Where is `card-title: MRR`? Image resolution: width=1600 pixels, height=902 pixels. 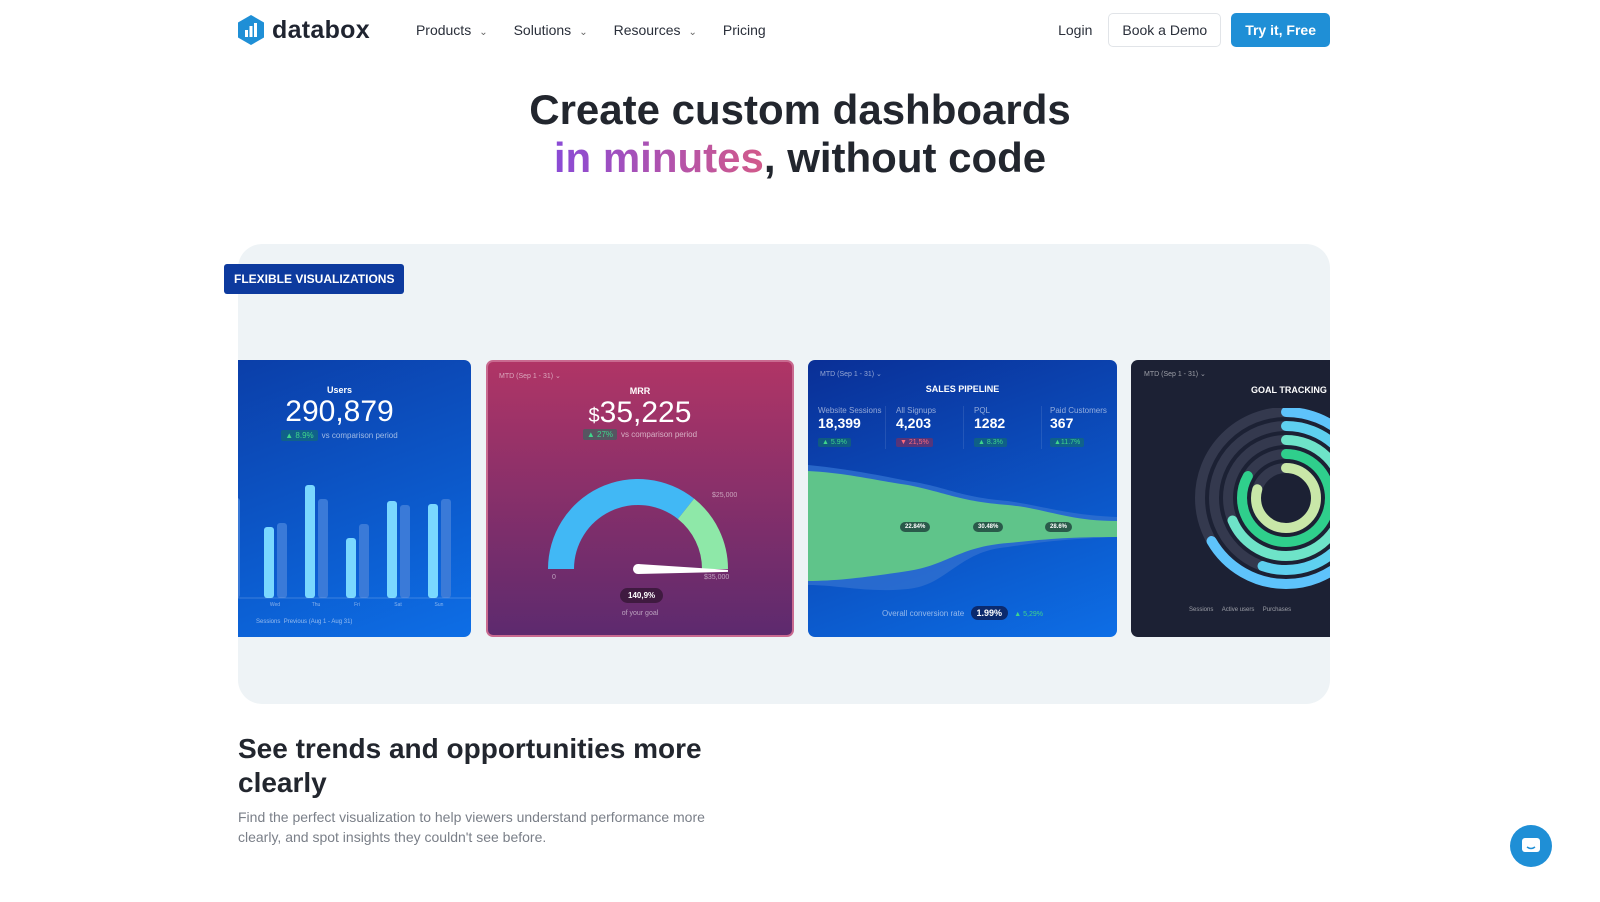 card-title: MRR is located at coordinates (640, 391).